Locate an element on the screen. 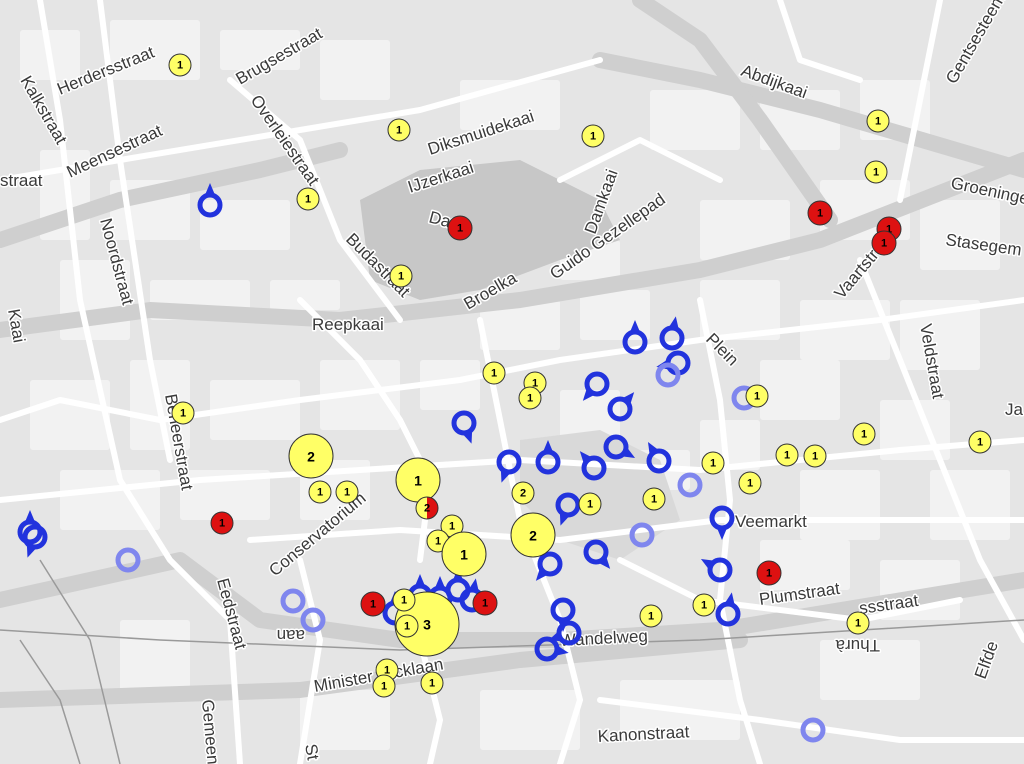  street-label-veemarkt: Veemarkt is located at coordinates (771, 521).